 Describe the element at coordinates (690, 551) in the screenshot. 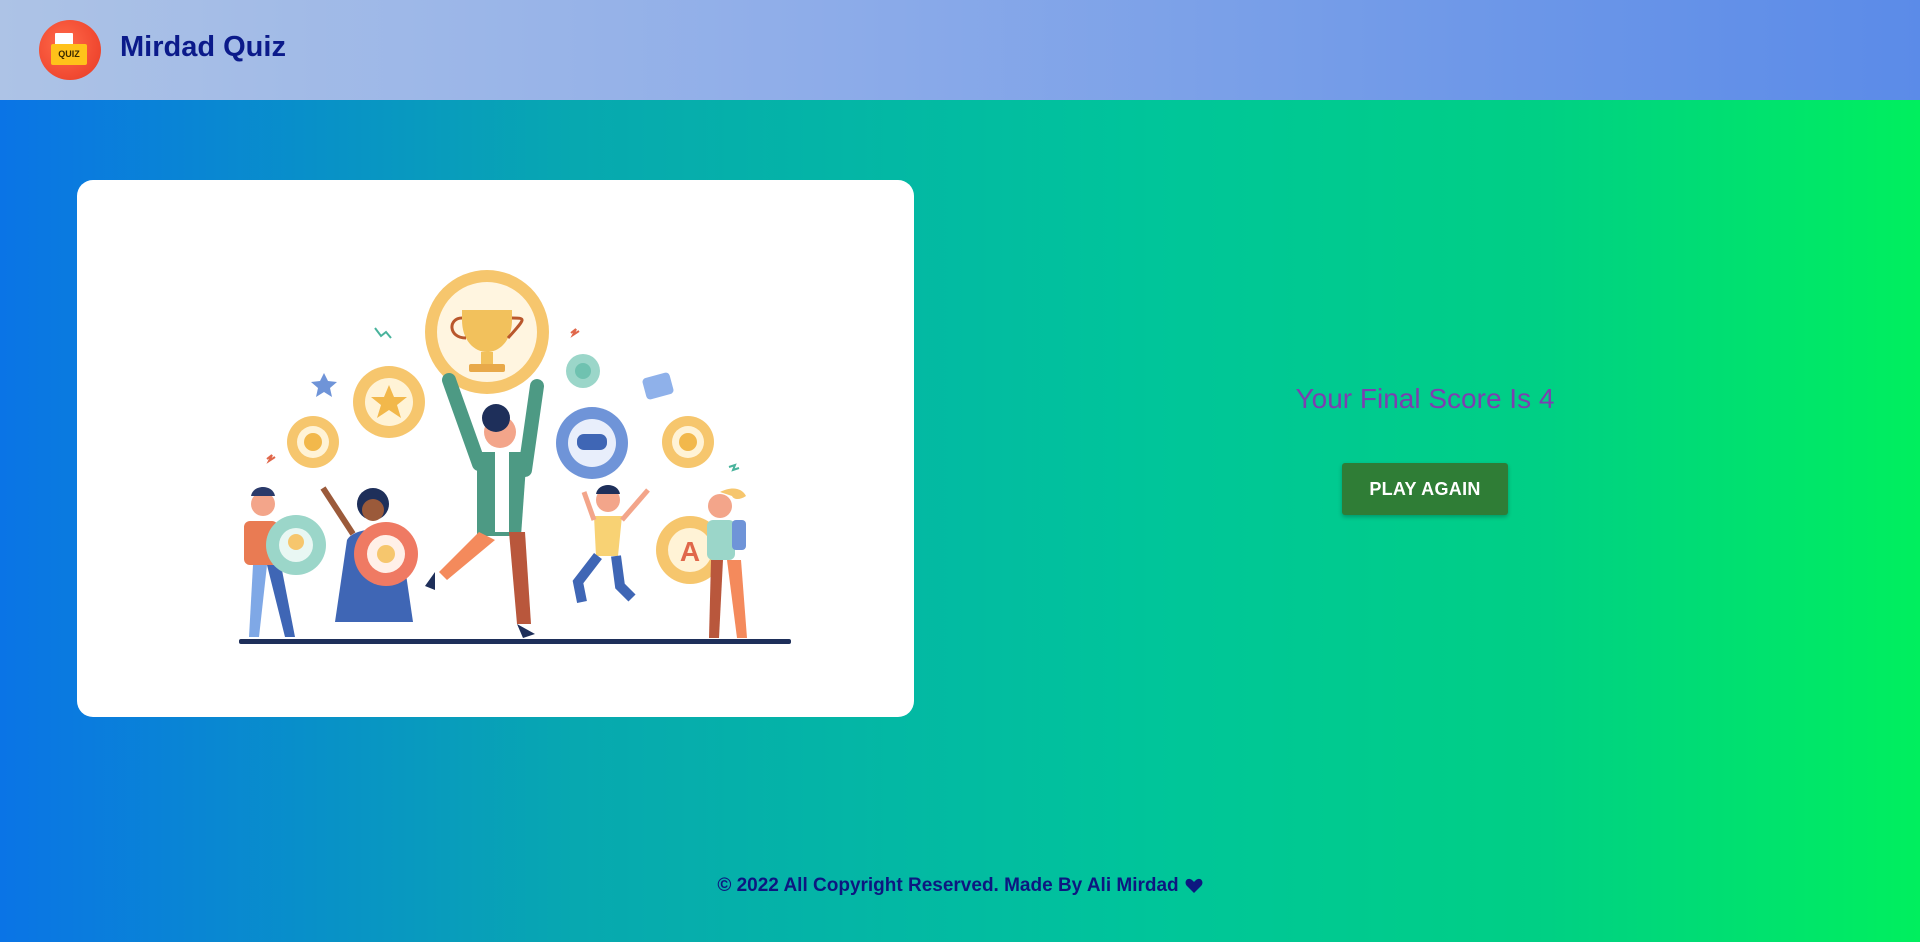

I see `gear-letter: A` at that location.